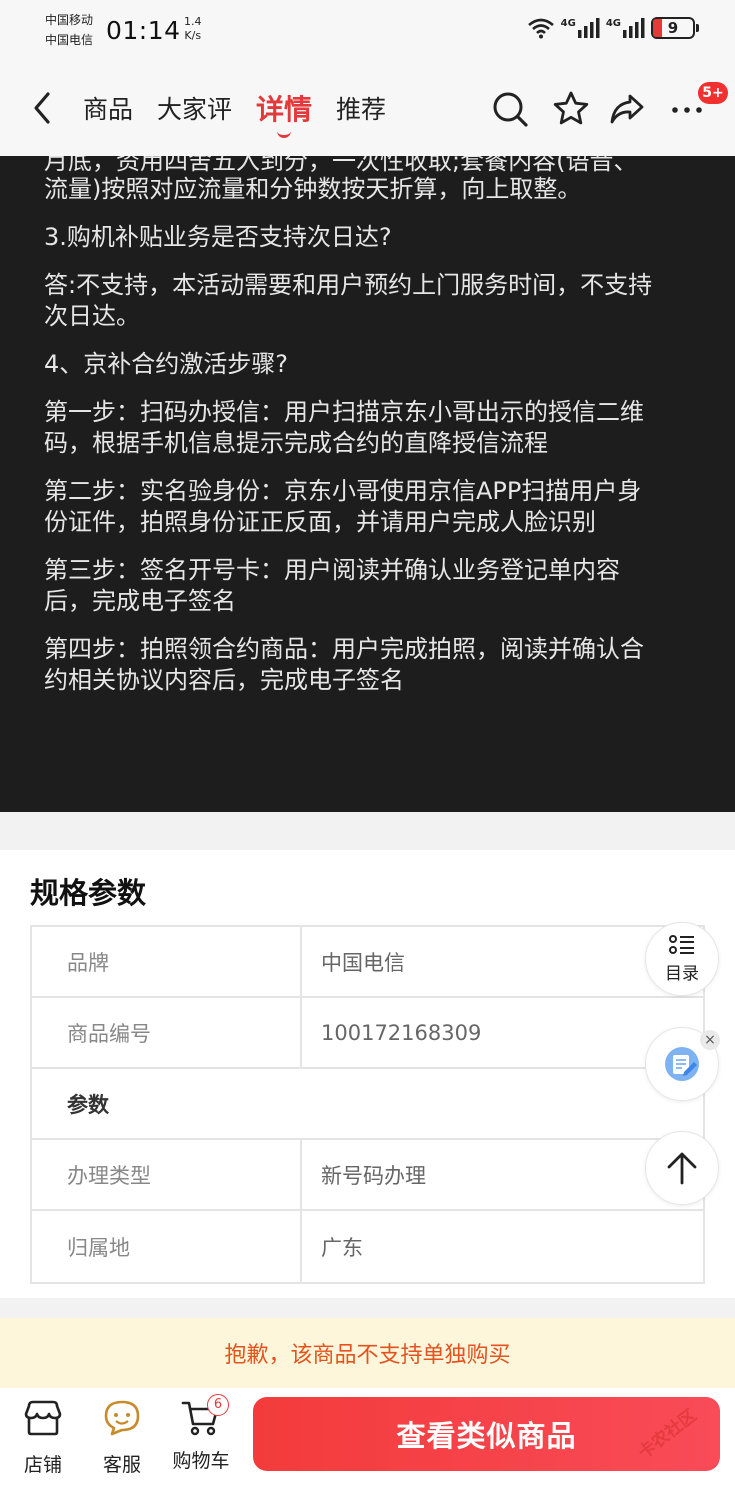 The width and height of the screenshot is (735, 1500). Describe the element at coordinates (713, 93) in the screenshot. I see `more-badge: 5+` at that location.